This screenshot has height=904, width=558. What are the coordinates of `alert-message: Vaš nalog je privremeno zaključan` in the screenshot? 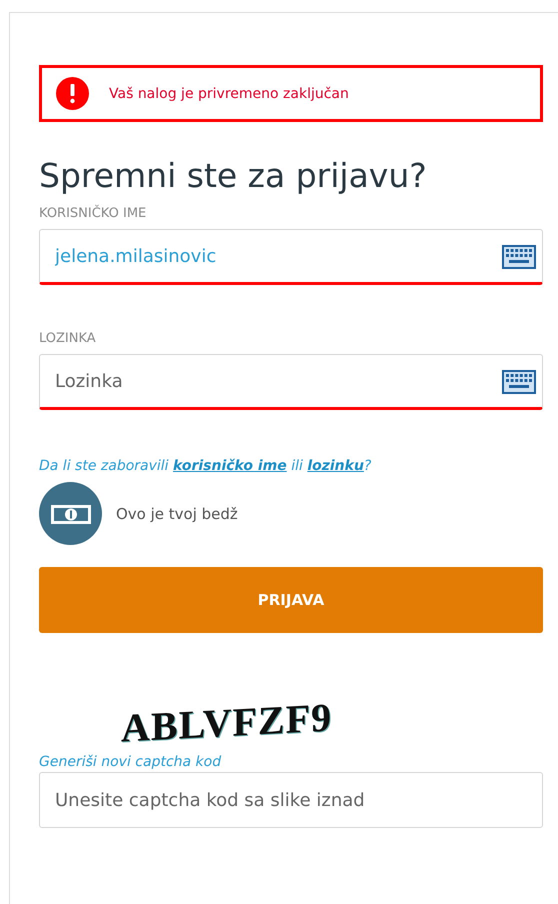 It's located at (229, 94).